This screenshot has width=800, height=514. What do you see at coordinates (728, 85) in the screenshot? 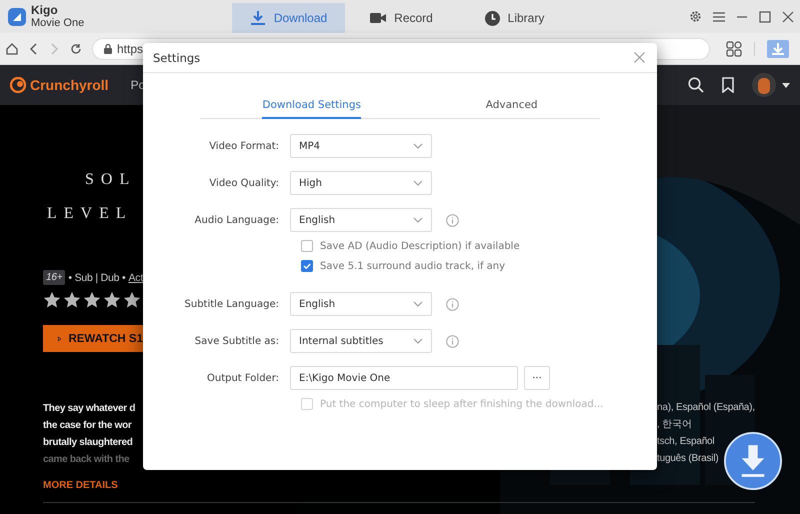
I see `bookmark-icon` at bounding box center [728, 85].